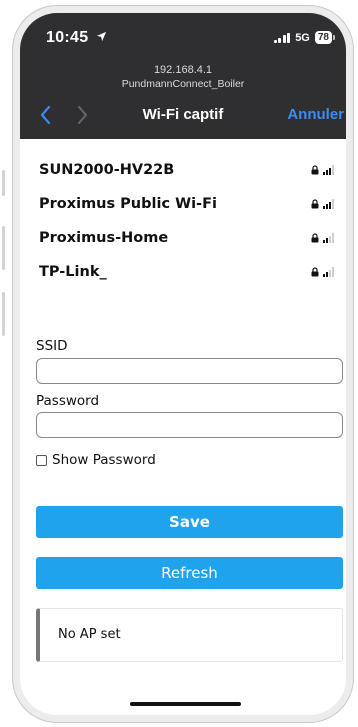 The height and width of the screenshot is (727, 358). I want to click on network-list-item: TP-Link_, so click(186, 272).